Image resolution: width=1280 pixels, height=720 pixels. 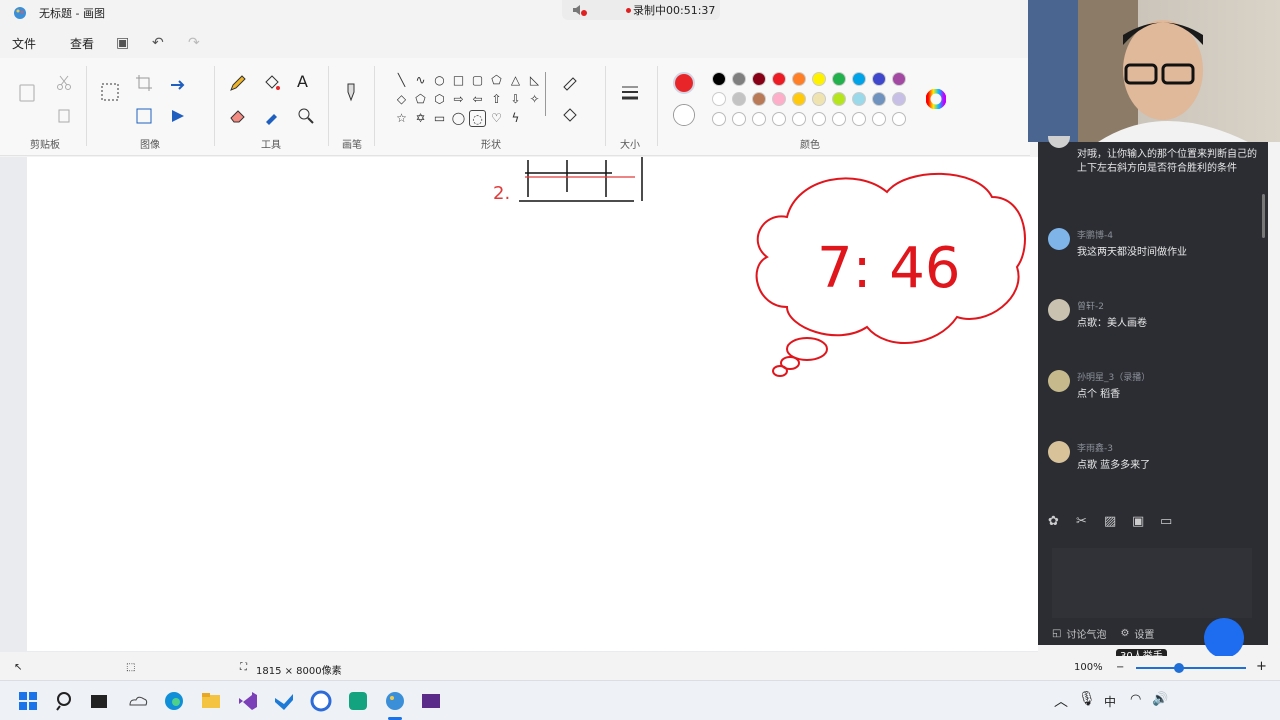 I want to click on redo-icon: ↷, so click(x=196, y=43).